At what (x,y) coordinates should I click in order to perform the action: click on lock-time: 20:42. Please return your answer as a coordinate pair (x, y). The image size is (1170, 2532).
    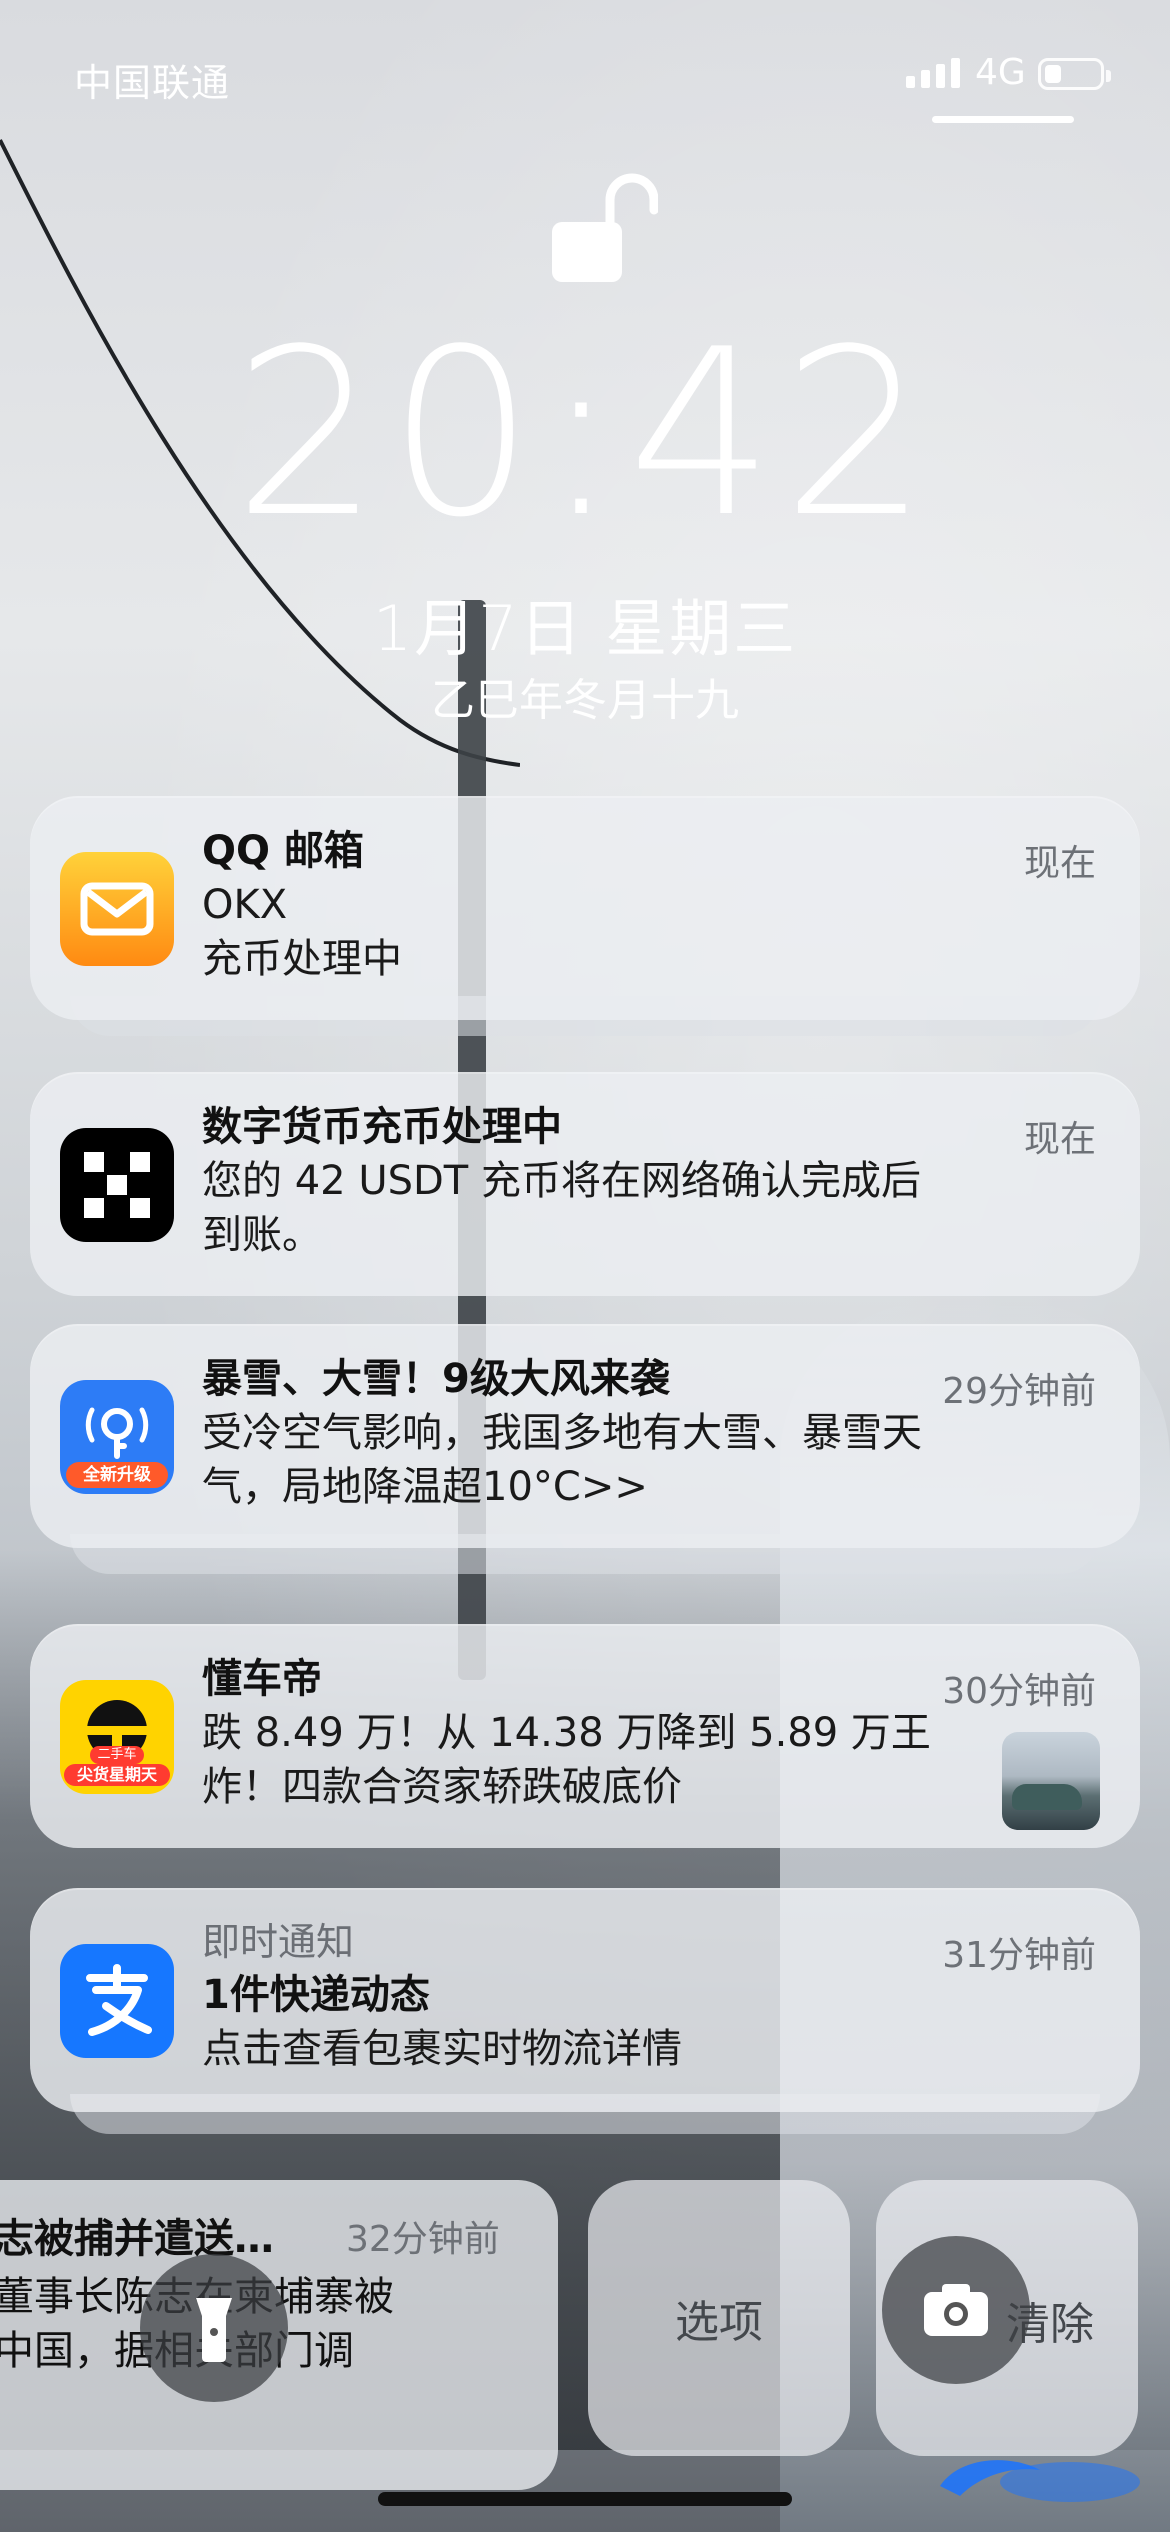
    Looking at the image, I should click on (585, 434).